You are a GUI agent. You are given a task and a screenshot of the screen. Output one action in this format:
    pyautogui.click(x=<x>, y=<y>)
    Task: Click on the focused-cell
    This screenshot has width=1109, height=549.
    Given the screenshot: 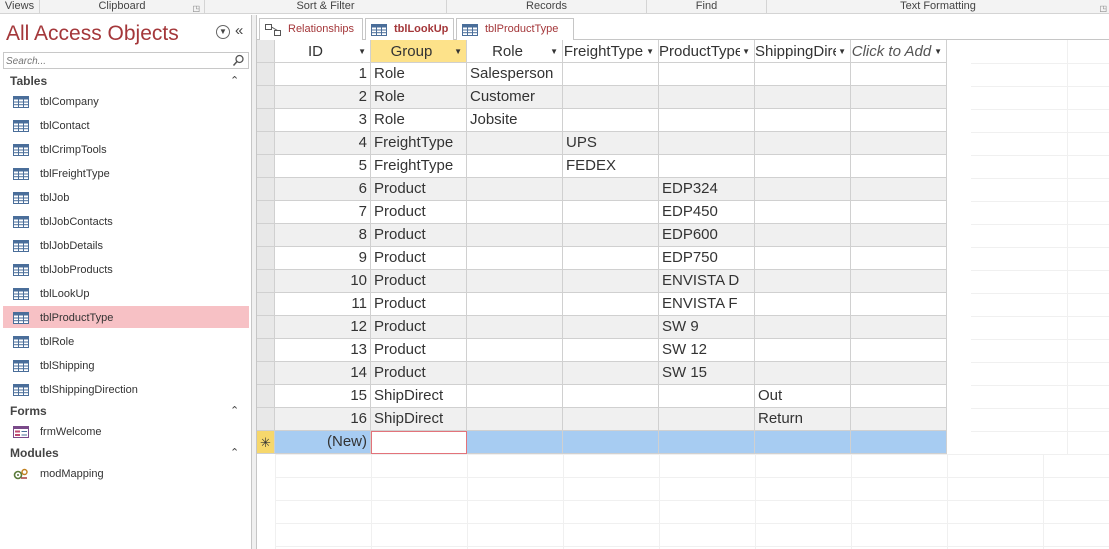 What is the action you would take?
    pyautogui.click(x=419, y=442)
    